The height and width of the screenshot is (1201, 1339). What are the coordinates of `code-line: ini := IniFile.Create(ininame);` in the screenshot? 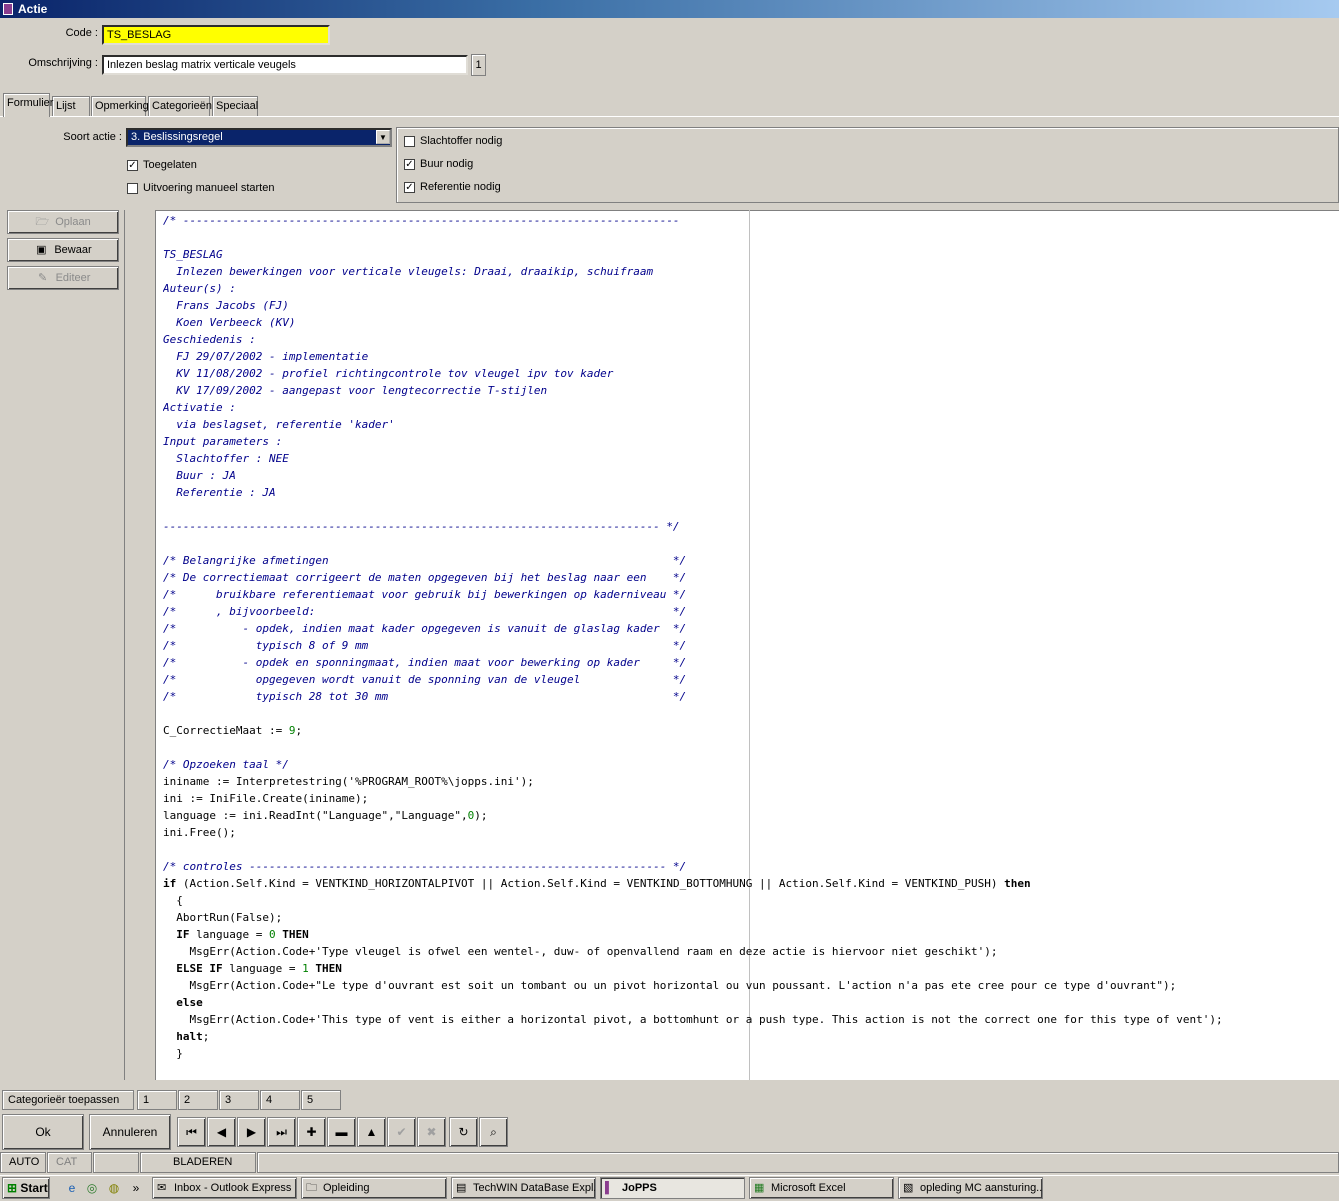 It's located at (266, 798).